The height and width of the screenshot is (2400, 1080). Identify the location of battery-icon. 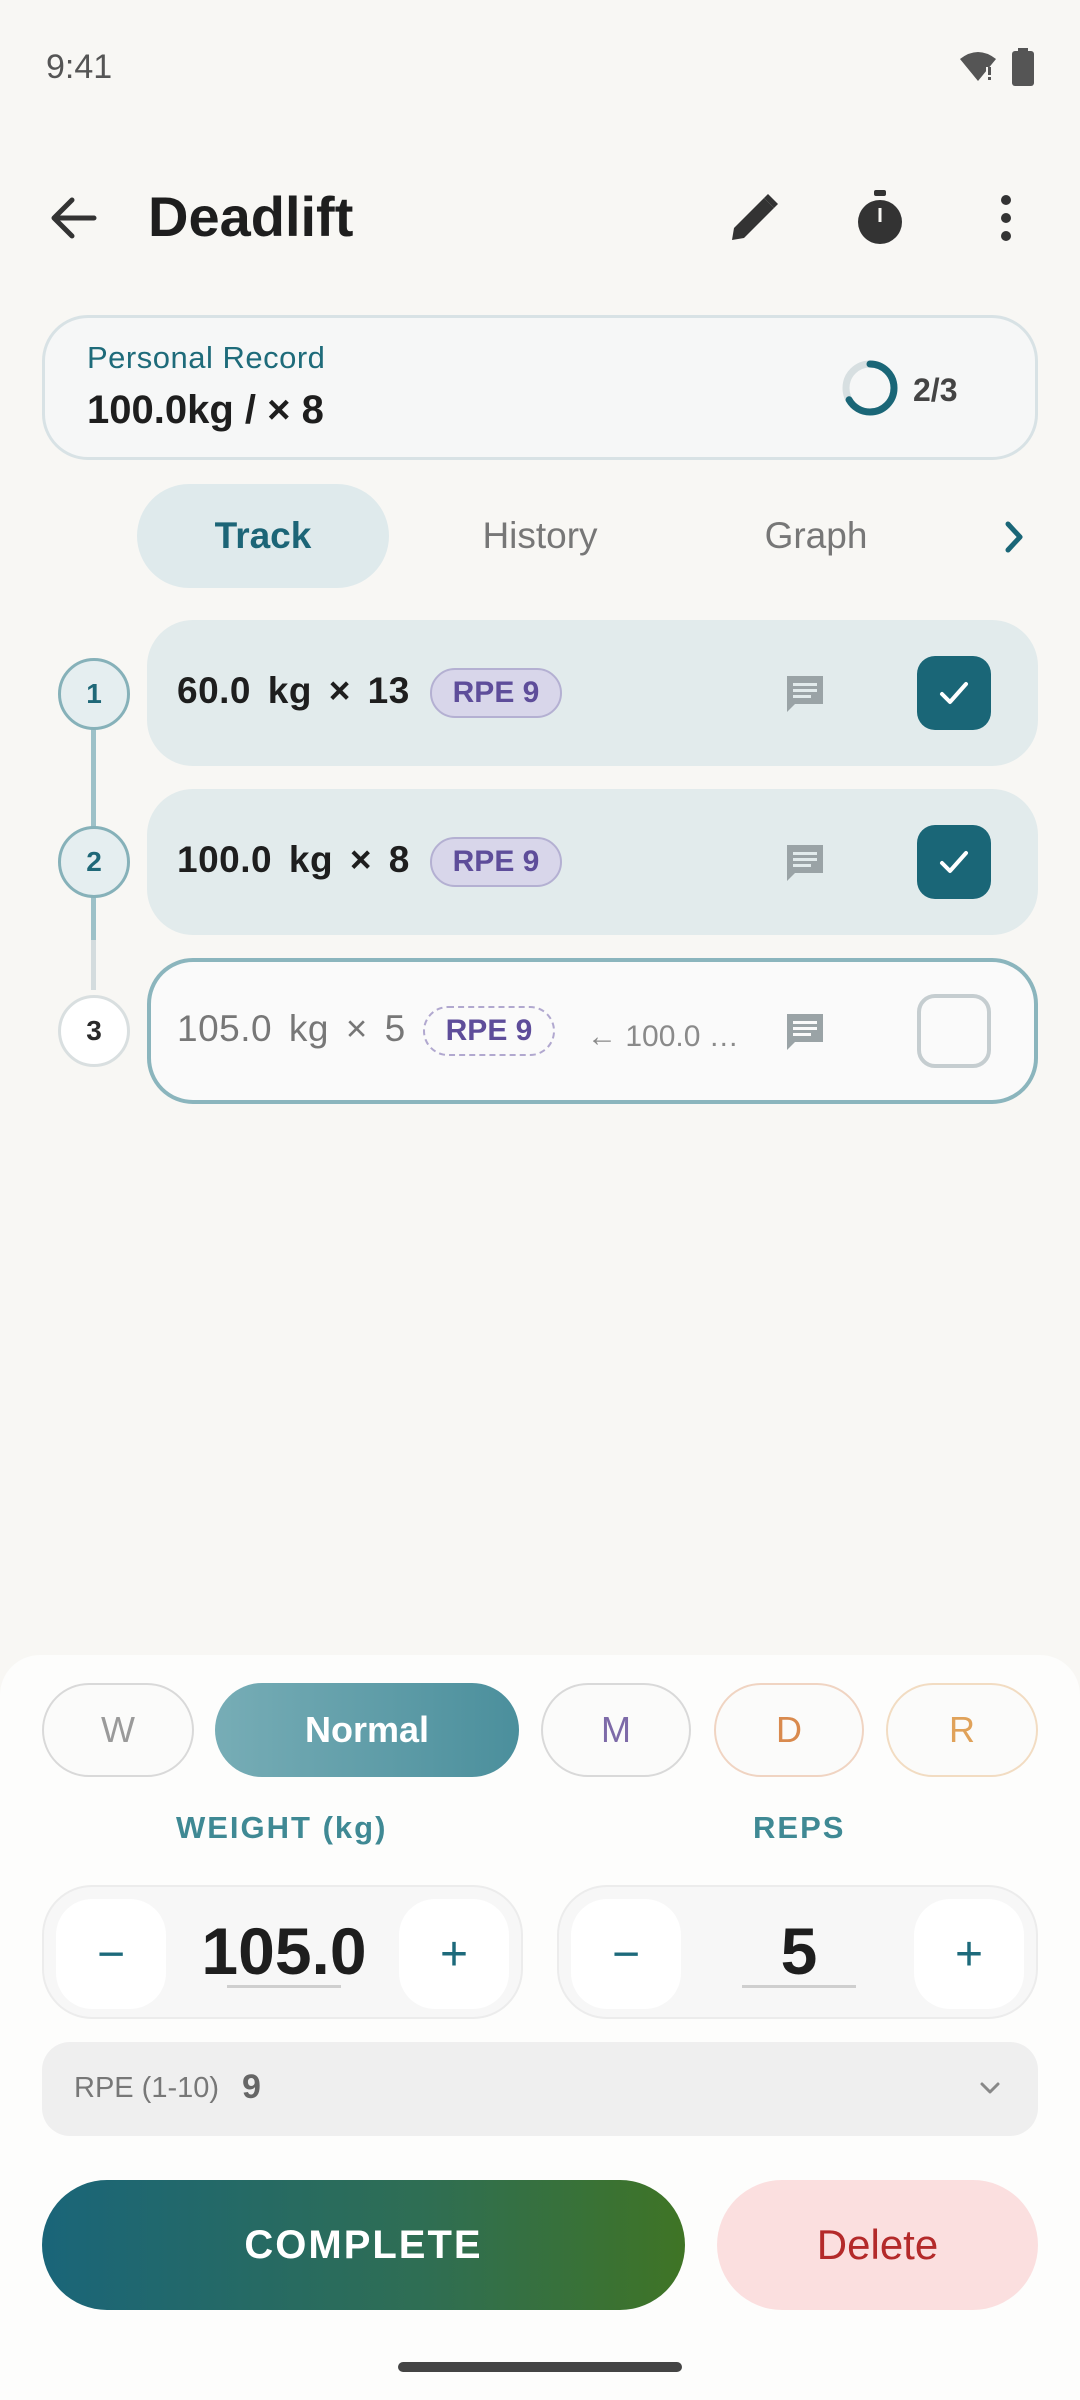
(1023, 67).